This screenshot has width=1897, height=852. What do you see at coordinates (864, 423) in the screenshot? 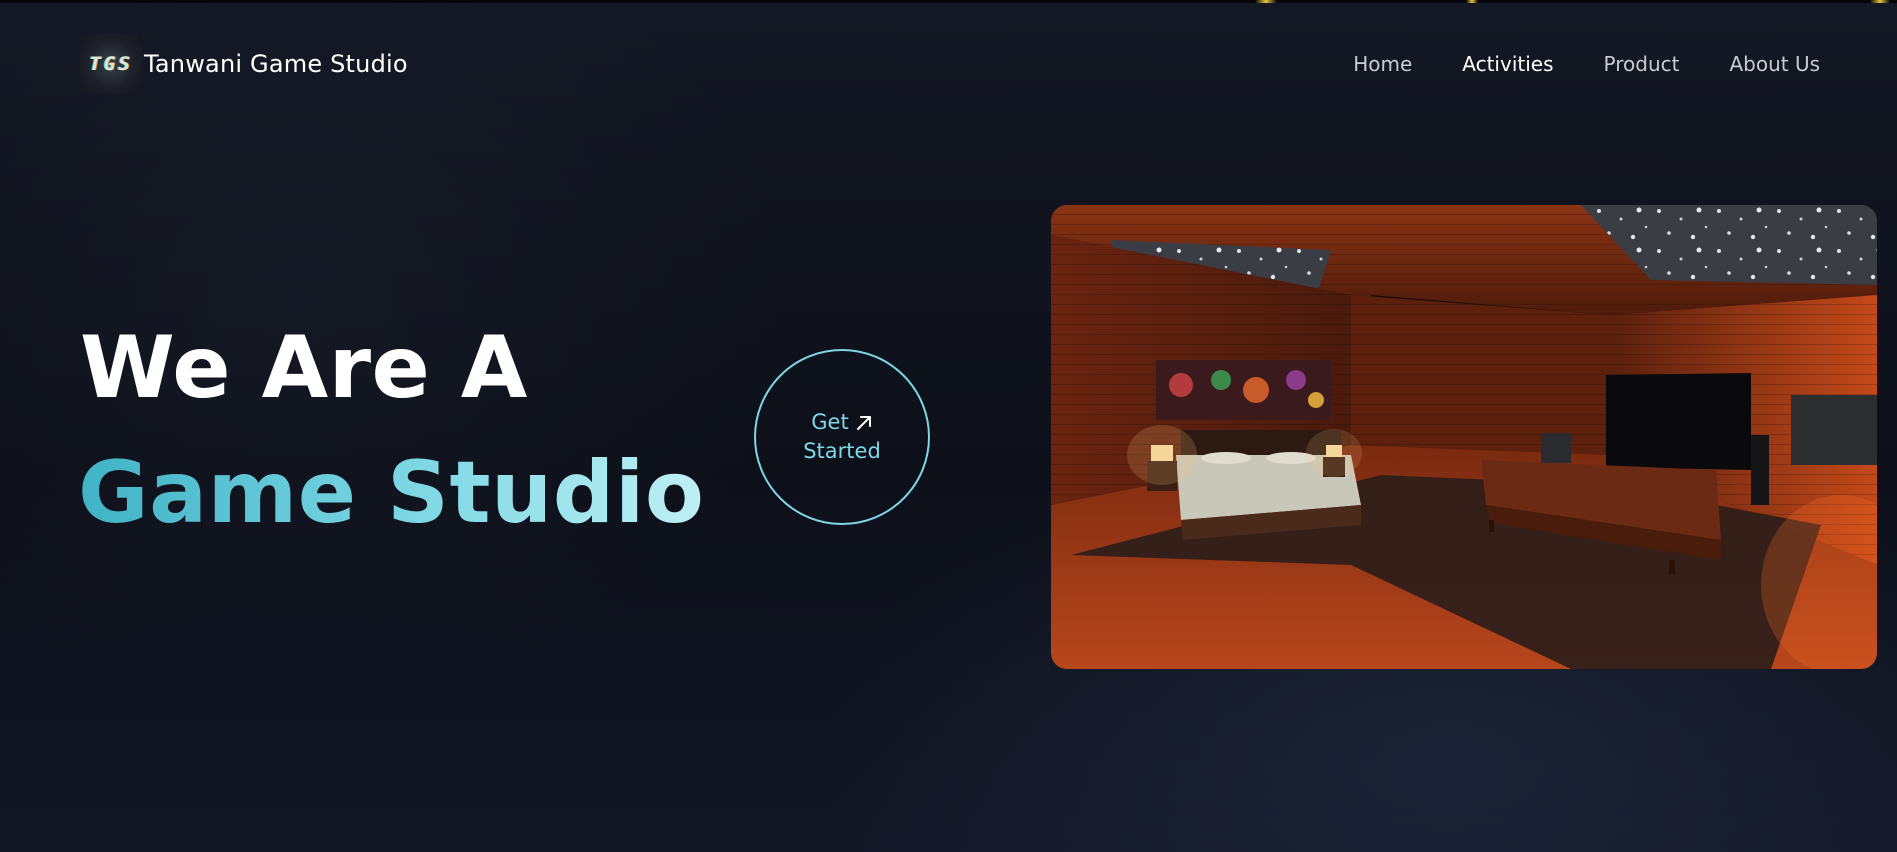
I see `arrow-up-right-icon` at bounding box center [864, 423].